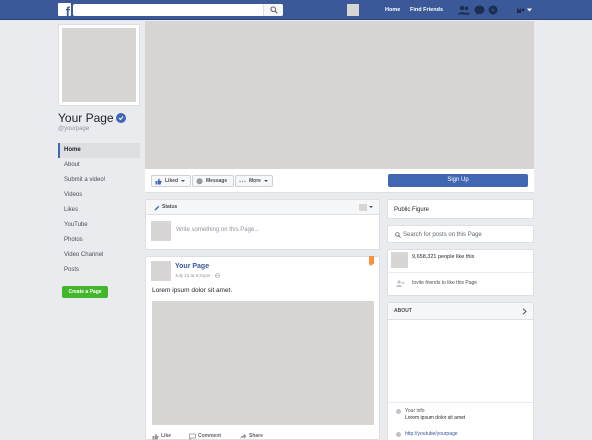 The width and height of the screenshot is (592, 440). What do you see at coordinates (161, 271) in the screenshot?
I see `post-avatar` at bounding box center [161, 271].